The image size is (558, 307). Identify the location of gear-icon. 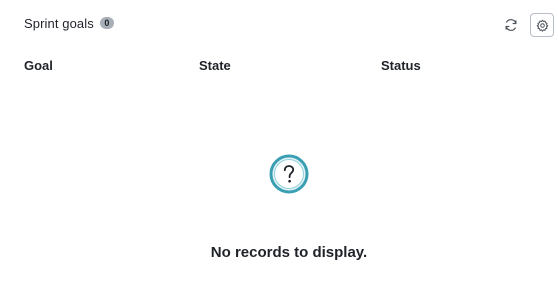
(542, 25).